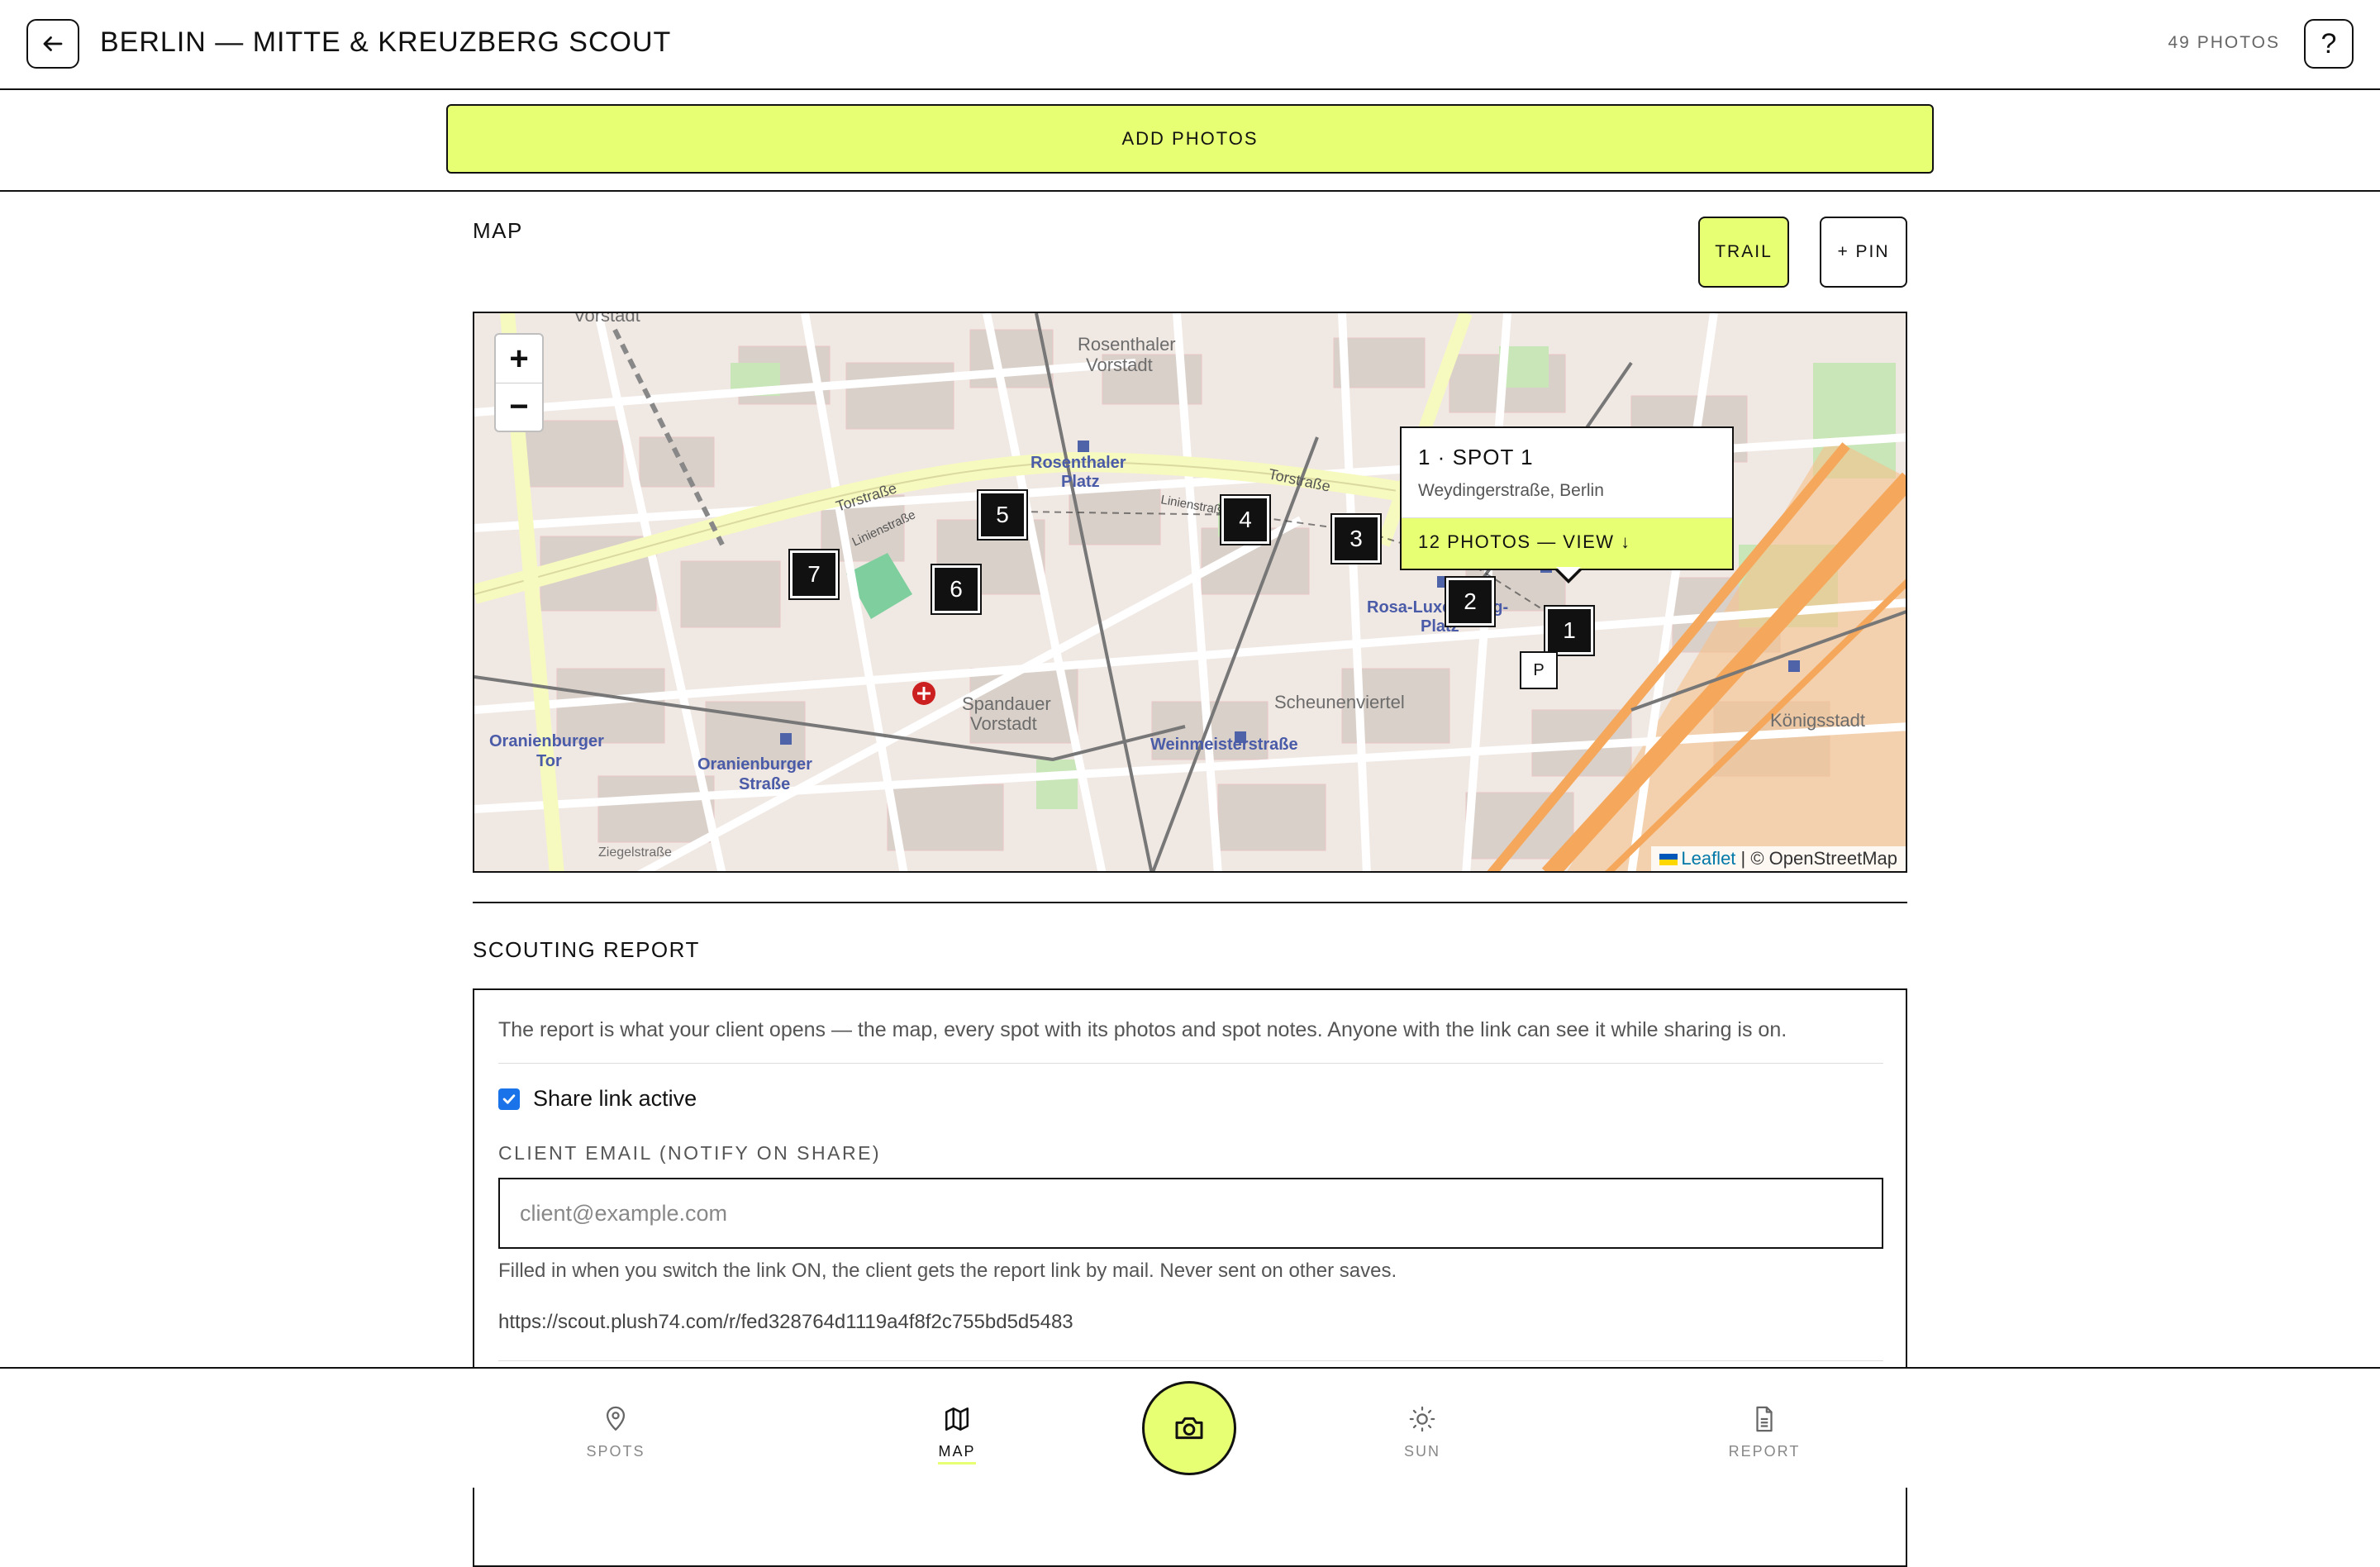 This screenshot has width=2380, height=1567. I want to click on photo-count: 49 PHOTOS, so click(2224, 42).